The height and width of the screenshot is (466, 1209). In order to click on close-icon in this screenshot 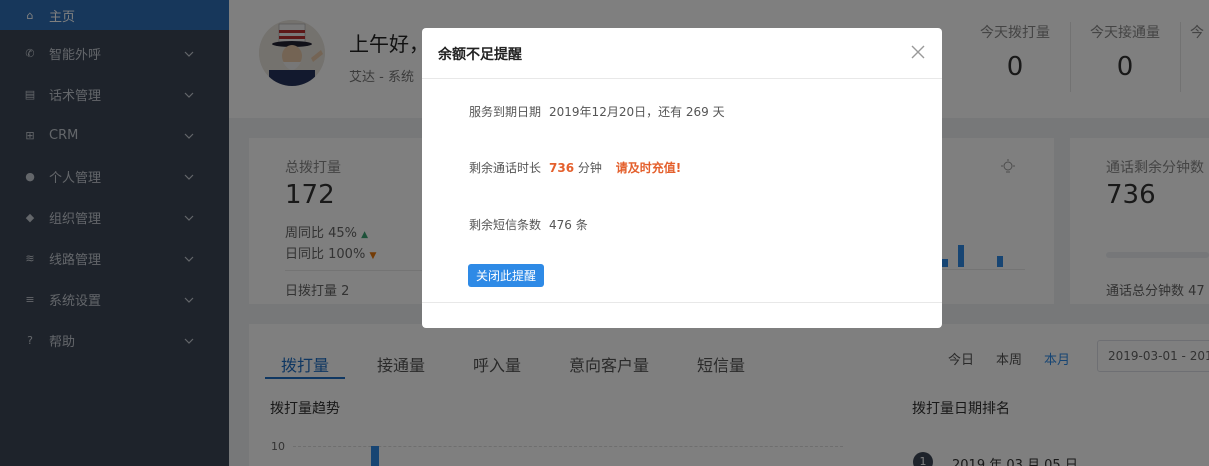, I will do `click(918, 52)`.